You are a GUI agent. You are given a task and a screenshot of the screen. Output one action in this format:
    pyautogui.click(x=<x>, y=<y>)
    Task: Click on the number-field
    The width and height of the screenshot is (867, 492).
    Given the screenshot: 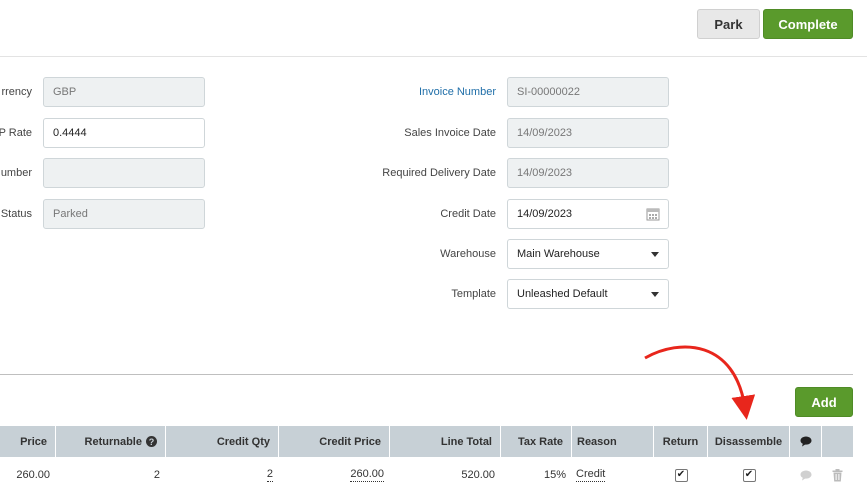 What is the action you would take?
    pyautogui.click(x=124, y=173)
    